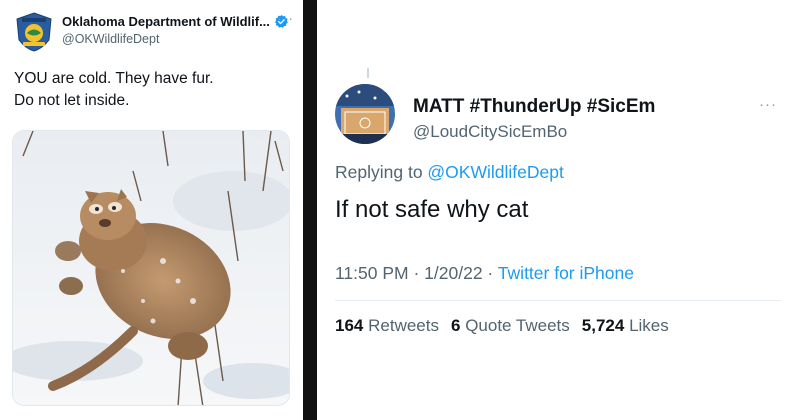 The image size is (800, 420). What do you see at coordinates (72, 100) in the screenshot?
I see `tweet-text-line: Do not let inside.` at bounding box center [72, 100].